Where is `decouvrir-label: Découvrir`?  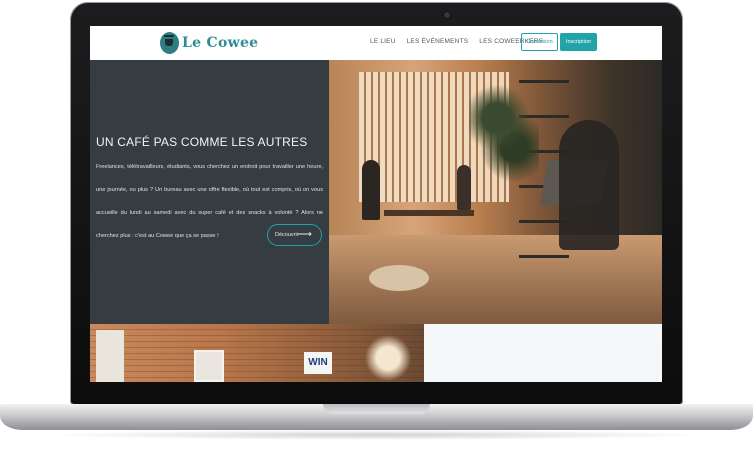
decouvrir-label: Découvrir is located at coordinates (287, 235).